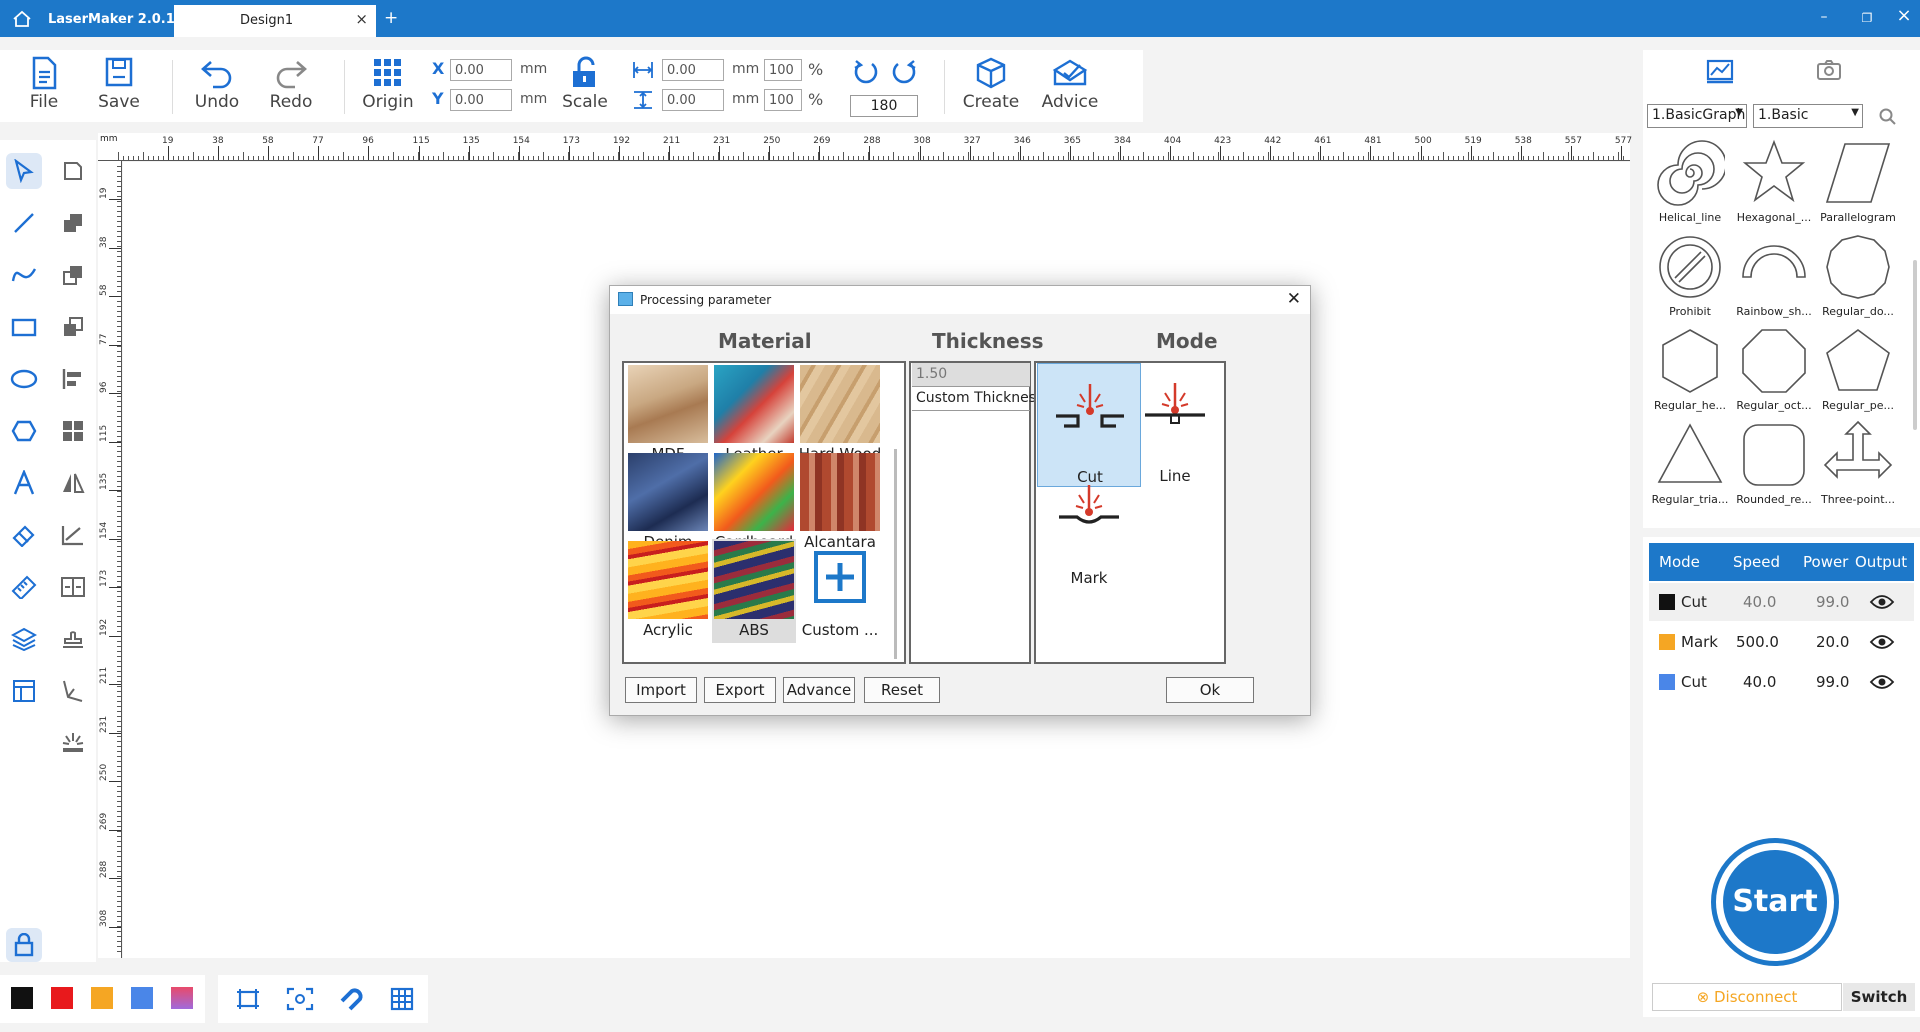 The height and width of the screenshot is (1032, 1920). I want to click on text-tool, so click(24, 483).